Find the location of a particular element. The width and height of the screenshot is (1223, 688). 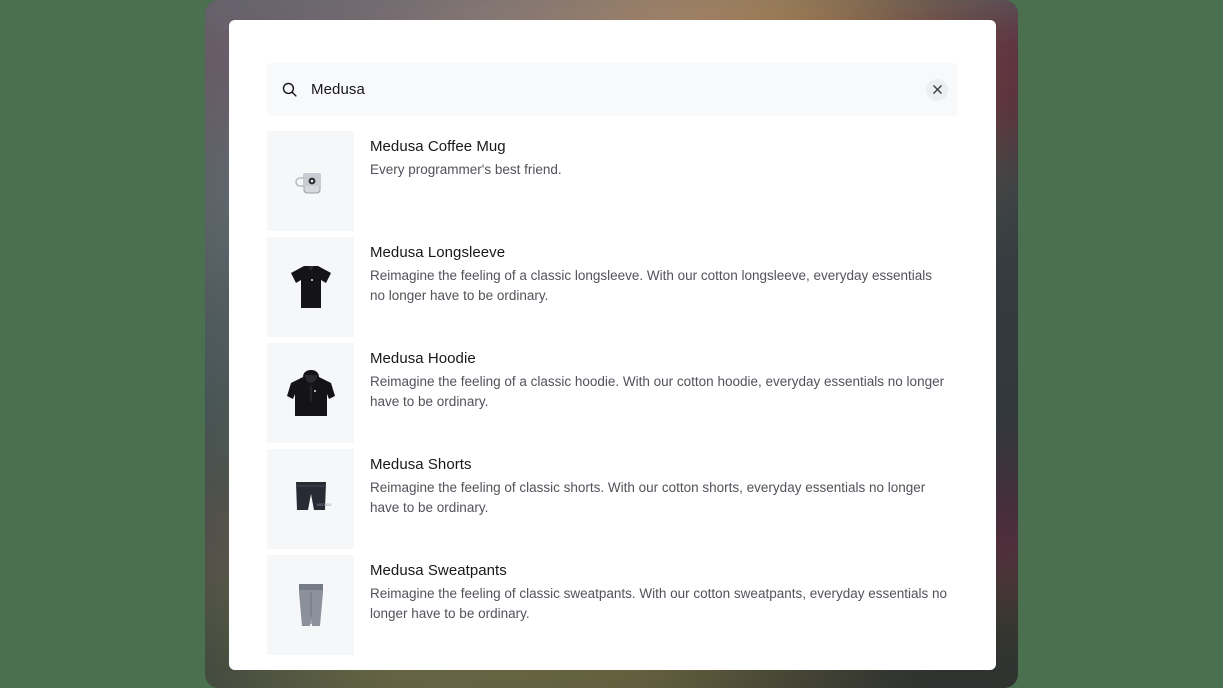

close-icon is located at coordinates (937, 89).